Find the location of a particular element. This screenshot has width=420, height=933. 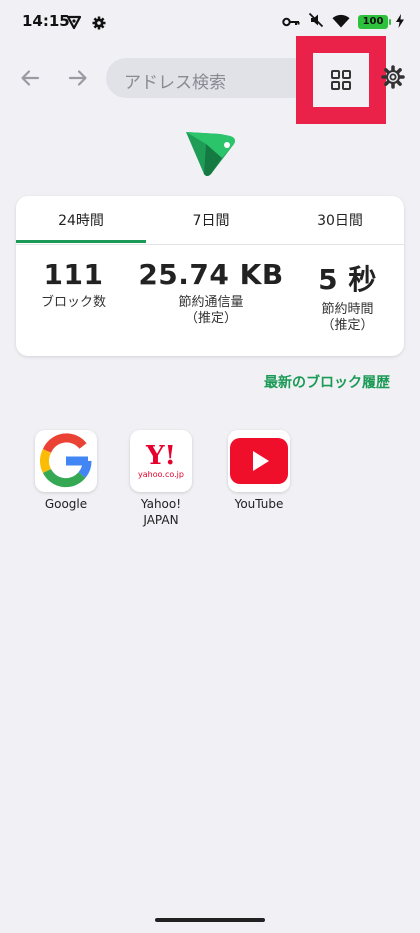

stat-value: 111 is located at coordinates (73, 274).